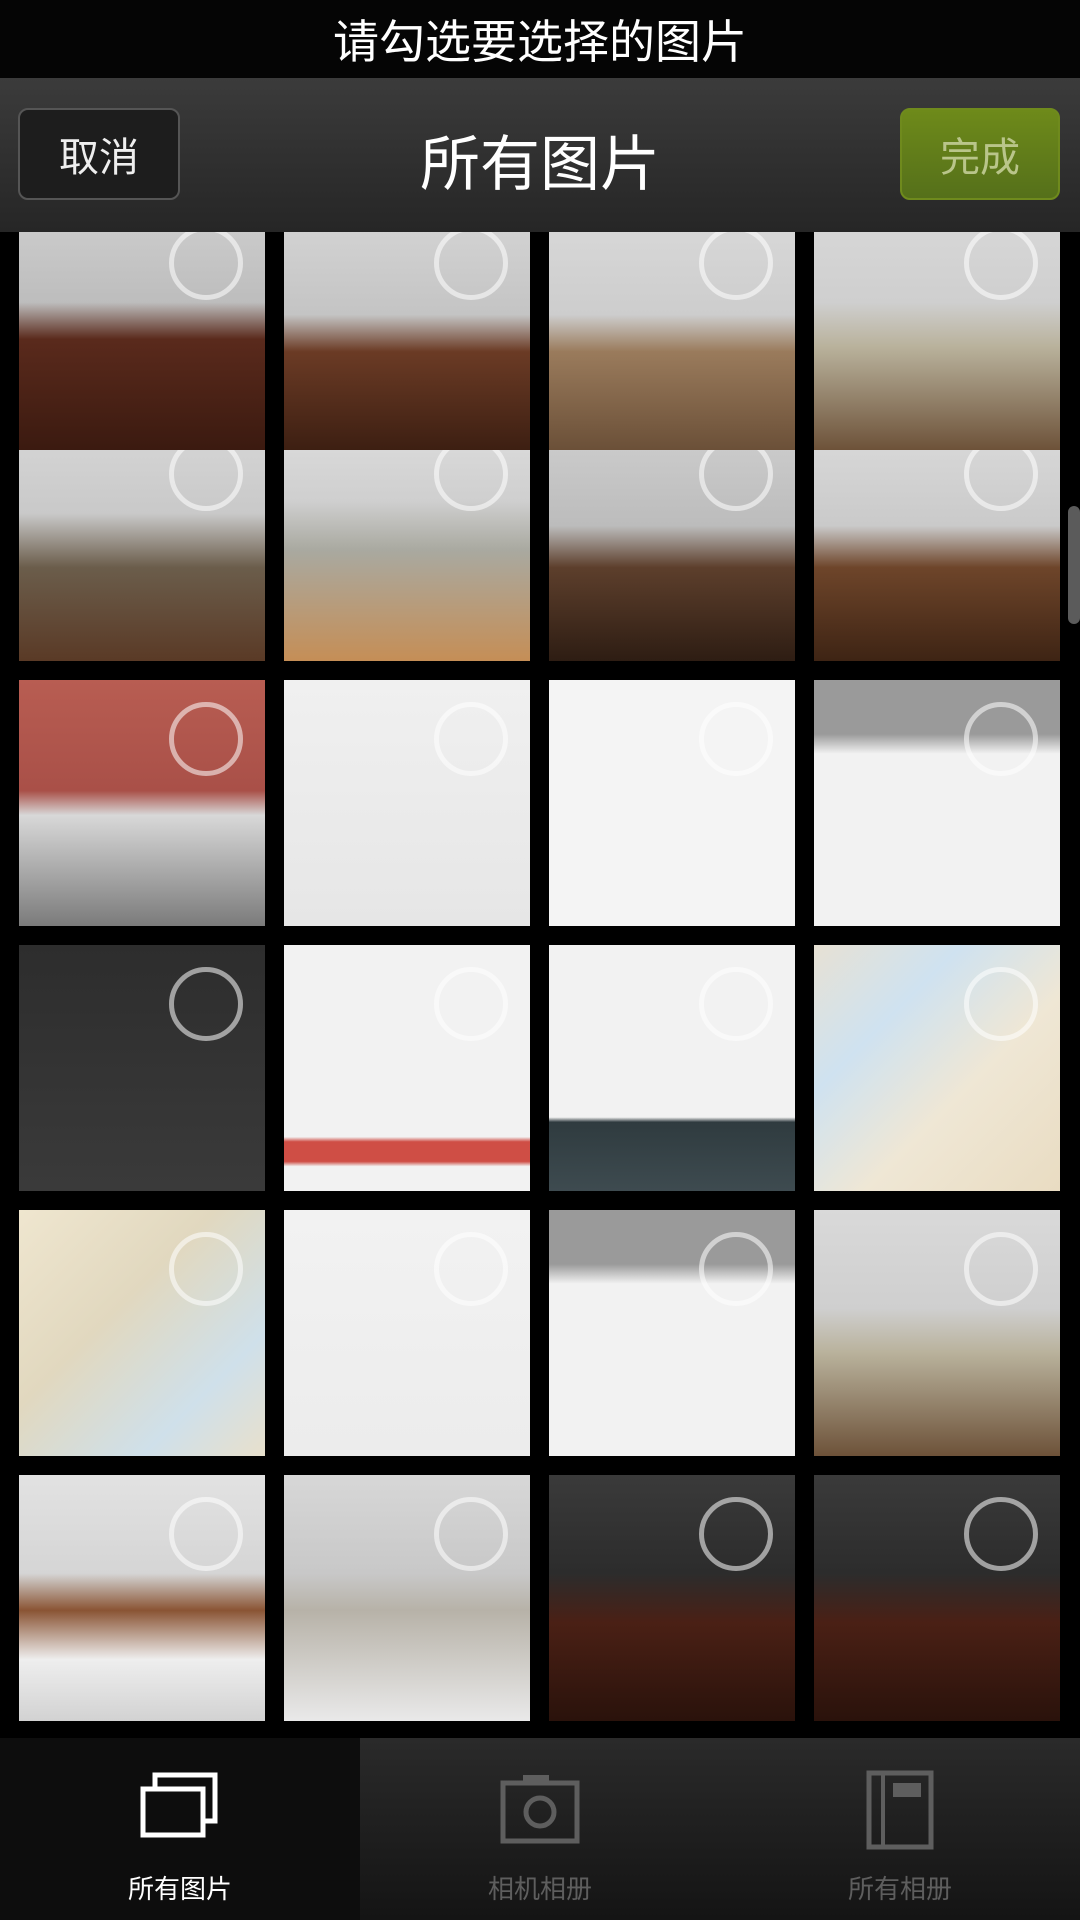 Image resolution: width=1080 pixels, height=1920 pixels. Describe the element at coordinates (980, 154) in the screenshot. I see `done-button: 完成` at that location.